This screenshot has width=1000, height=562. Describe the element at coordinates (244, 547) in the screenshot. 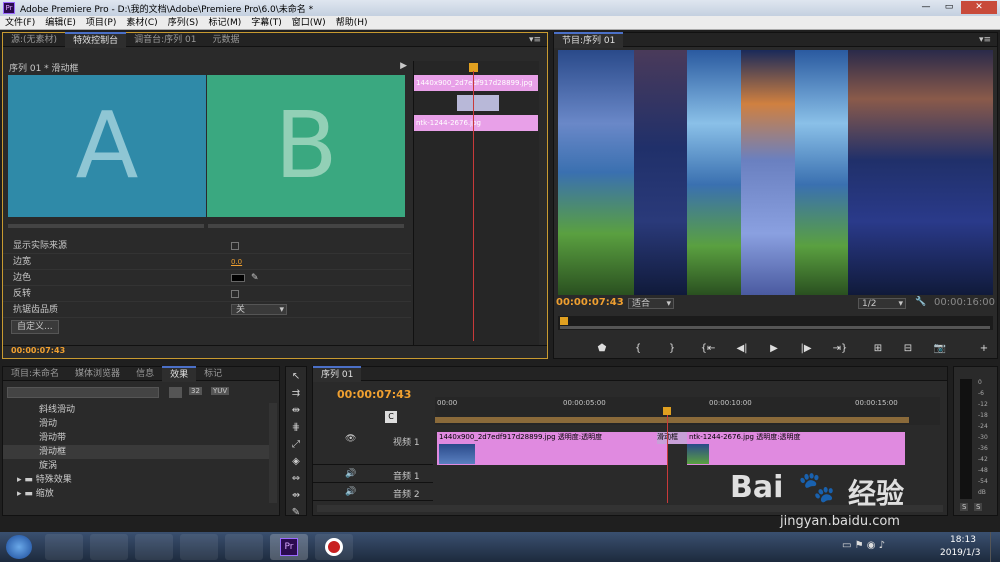

I see `camtasia-icon` at that location.